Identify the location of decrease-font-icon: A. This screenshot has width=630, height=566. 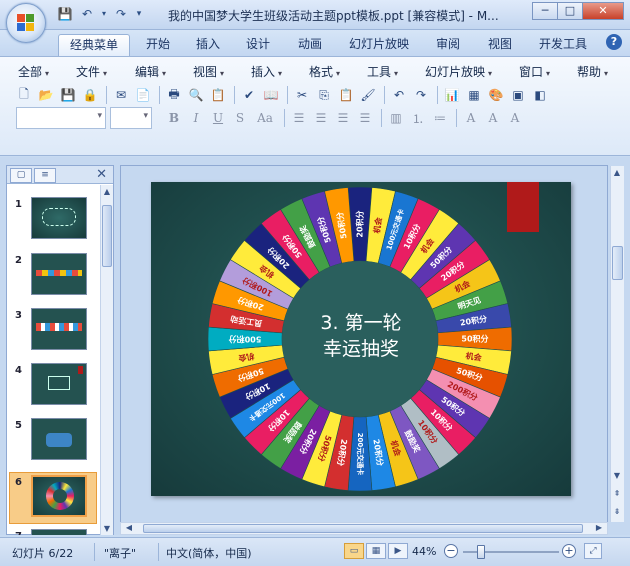
(493, 118).